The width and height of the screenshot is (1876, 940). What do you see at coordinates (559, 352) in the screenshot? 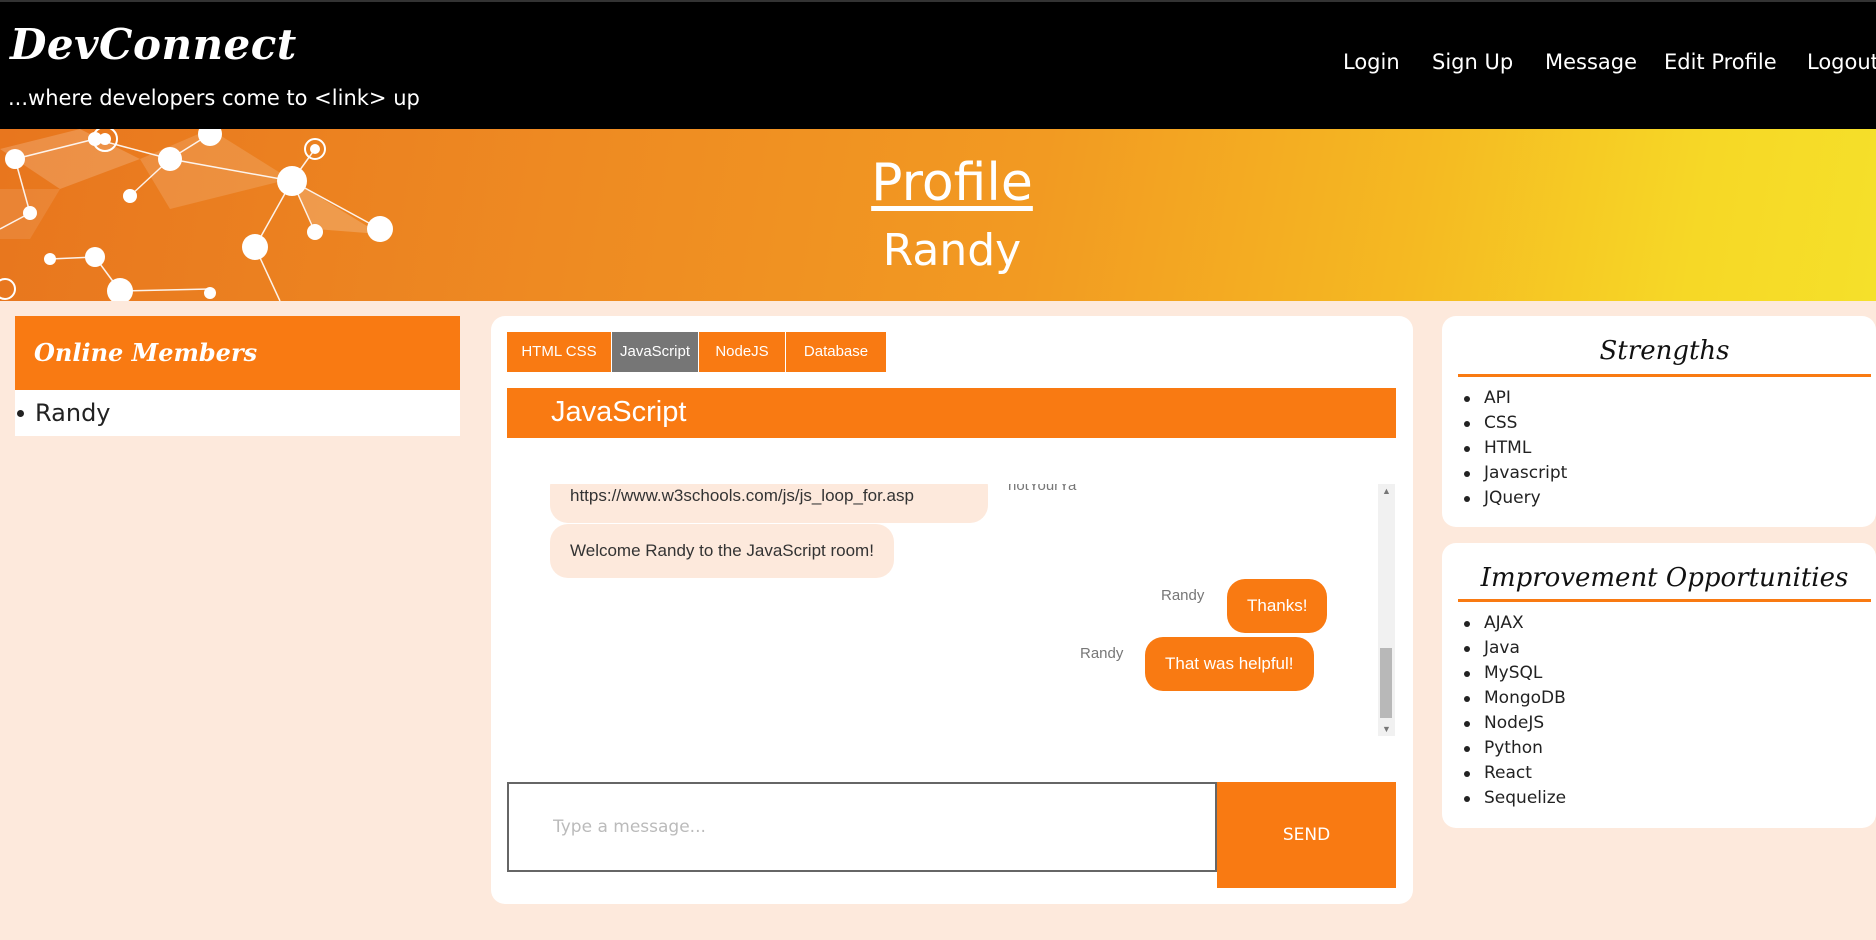
I see `tab-html-css: HTML CSS` at bounding box center [559, 352].